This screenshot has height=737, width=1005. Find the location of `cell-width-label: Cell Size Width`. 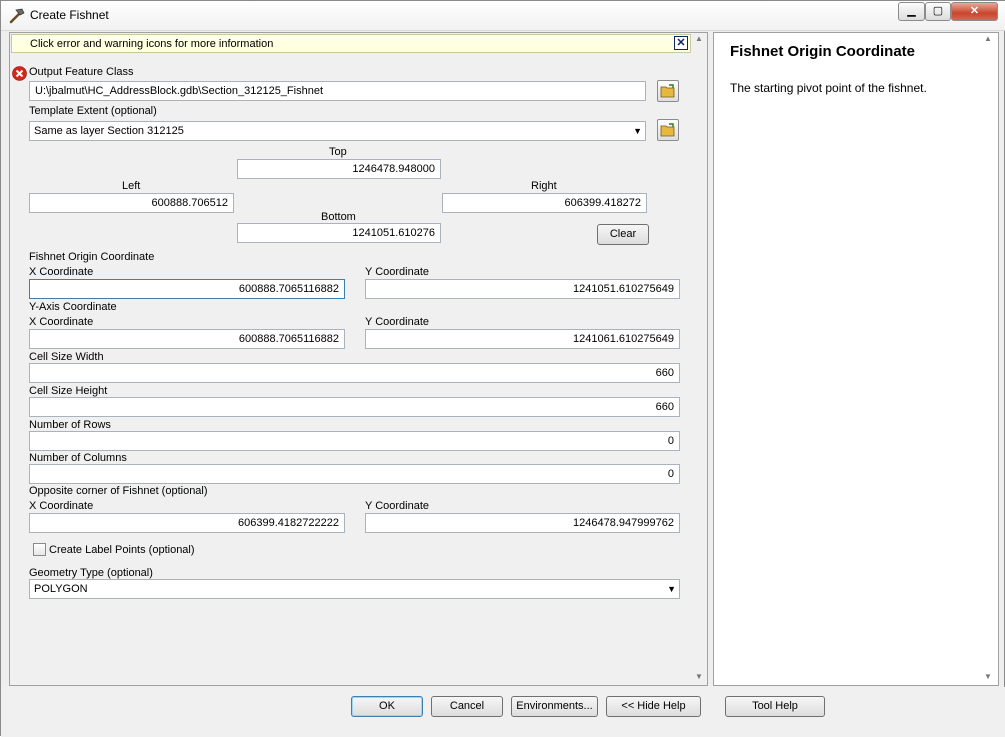

cell-width-label: Cell Size Width is located at coordinates (66, 357).